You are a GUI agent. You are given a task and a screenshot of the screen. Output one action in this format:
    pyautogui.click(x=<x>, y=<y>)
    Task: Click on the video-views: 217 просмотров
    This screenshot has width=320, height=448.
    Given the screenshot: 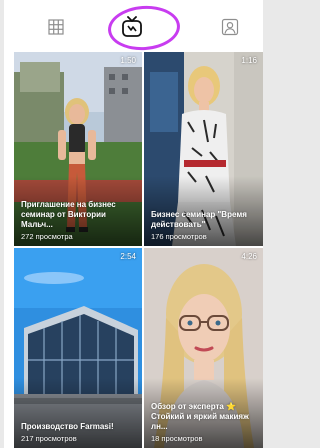 What is the action you would take?
    pyautogui.click(x=49, y=438)
    